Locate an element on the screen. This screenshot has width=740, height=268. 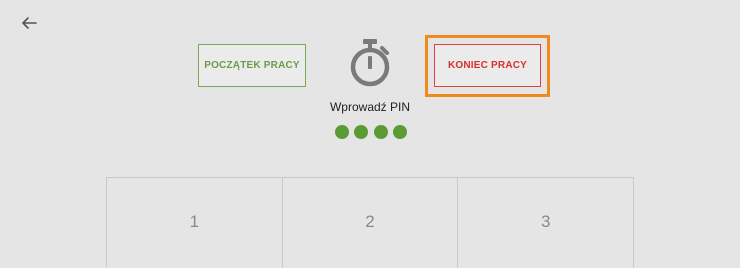
stopwatch-icon is located at coordinates (370, 63).